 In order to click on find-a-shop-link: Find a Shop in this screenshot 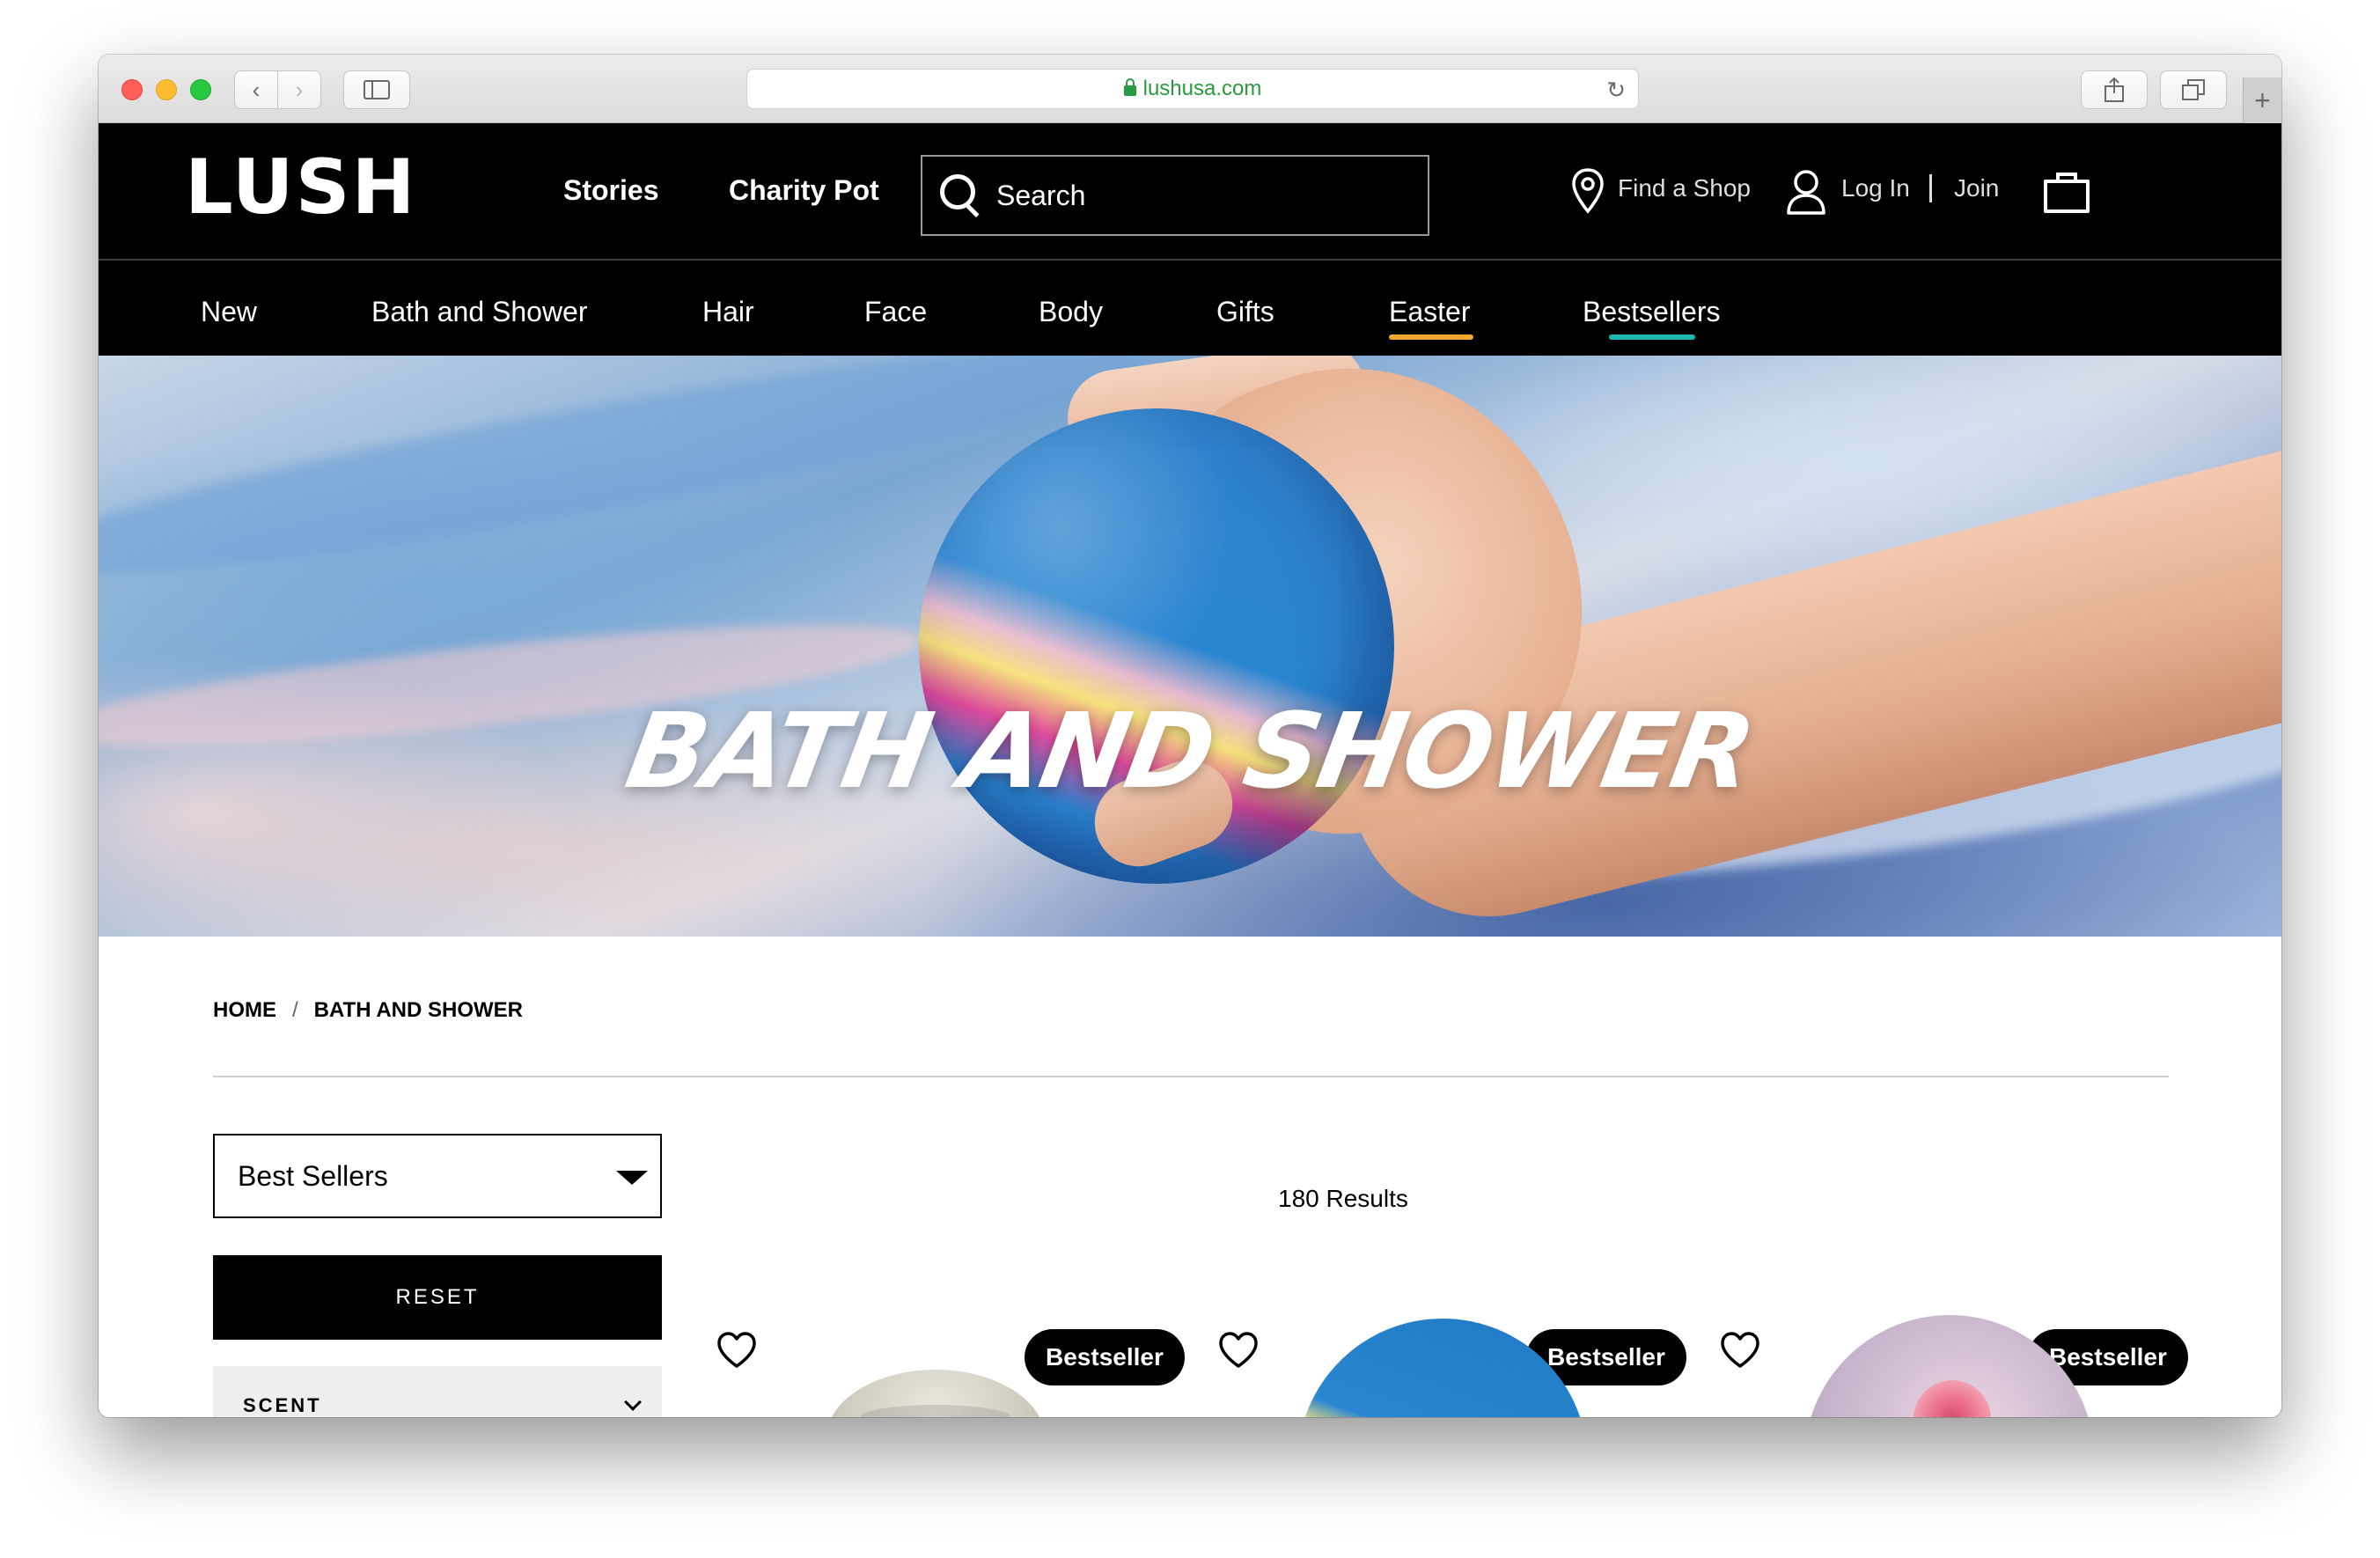, I will do `click(1684, 188)`.